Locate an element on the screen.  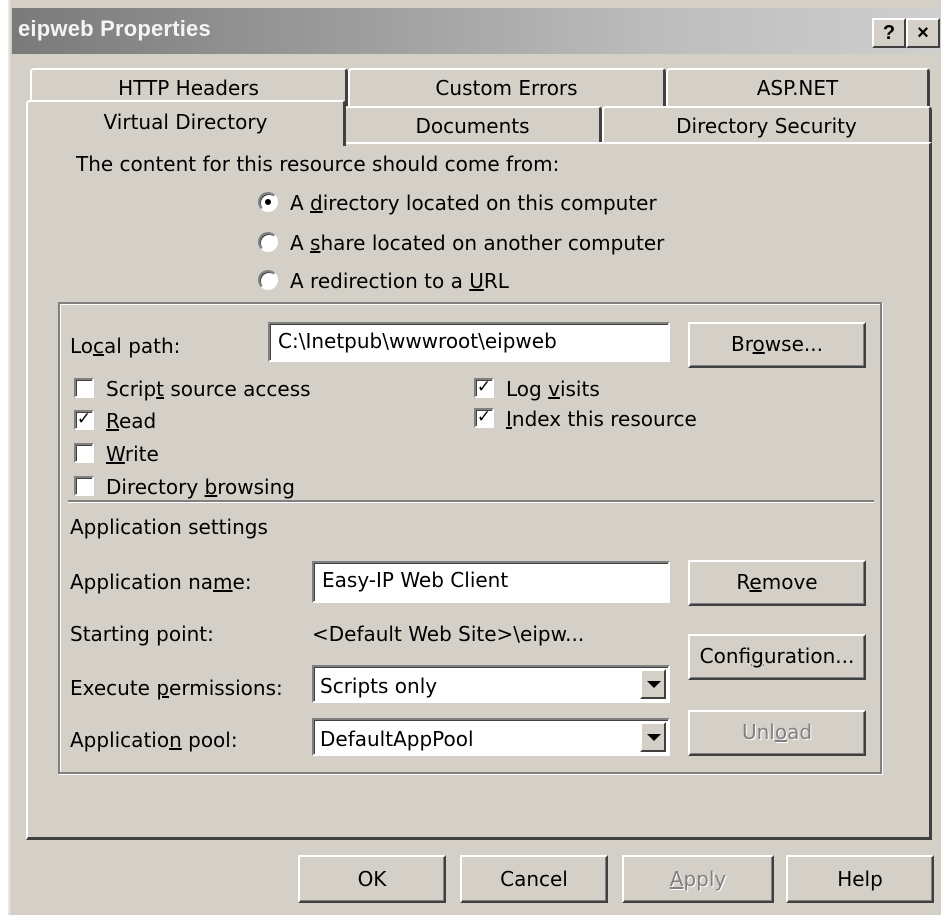
label-text: Confi is located at coordinates (725, 656).